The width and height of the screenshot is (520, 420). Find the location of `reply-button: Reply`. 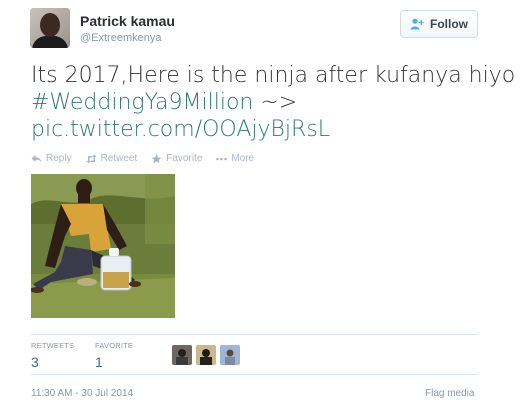

reply-button: Reply is located at coordinates (51, 158).